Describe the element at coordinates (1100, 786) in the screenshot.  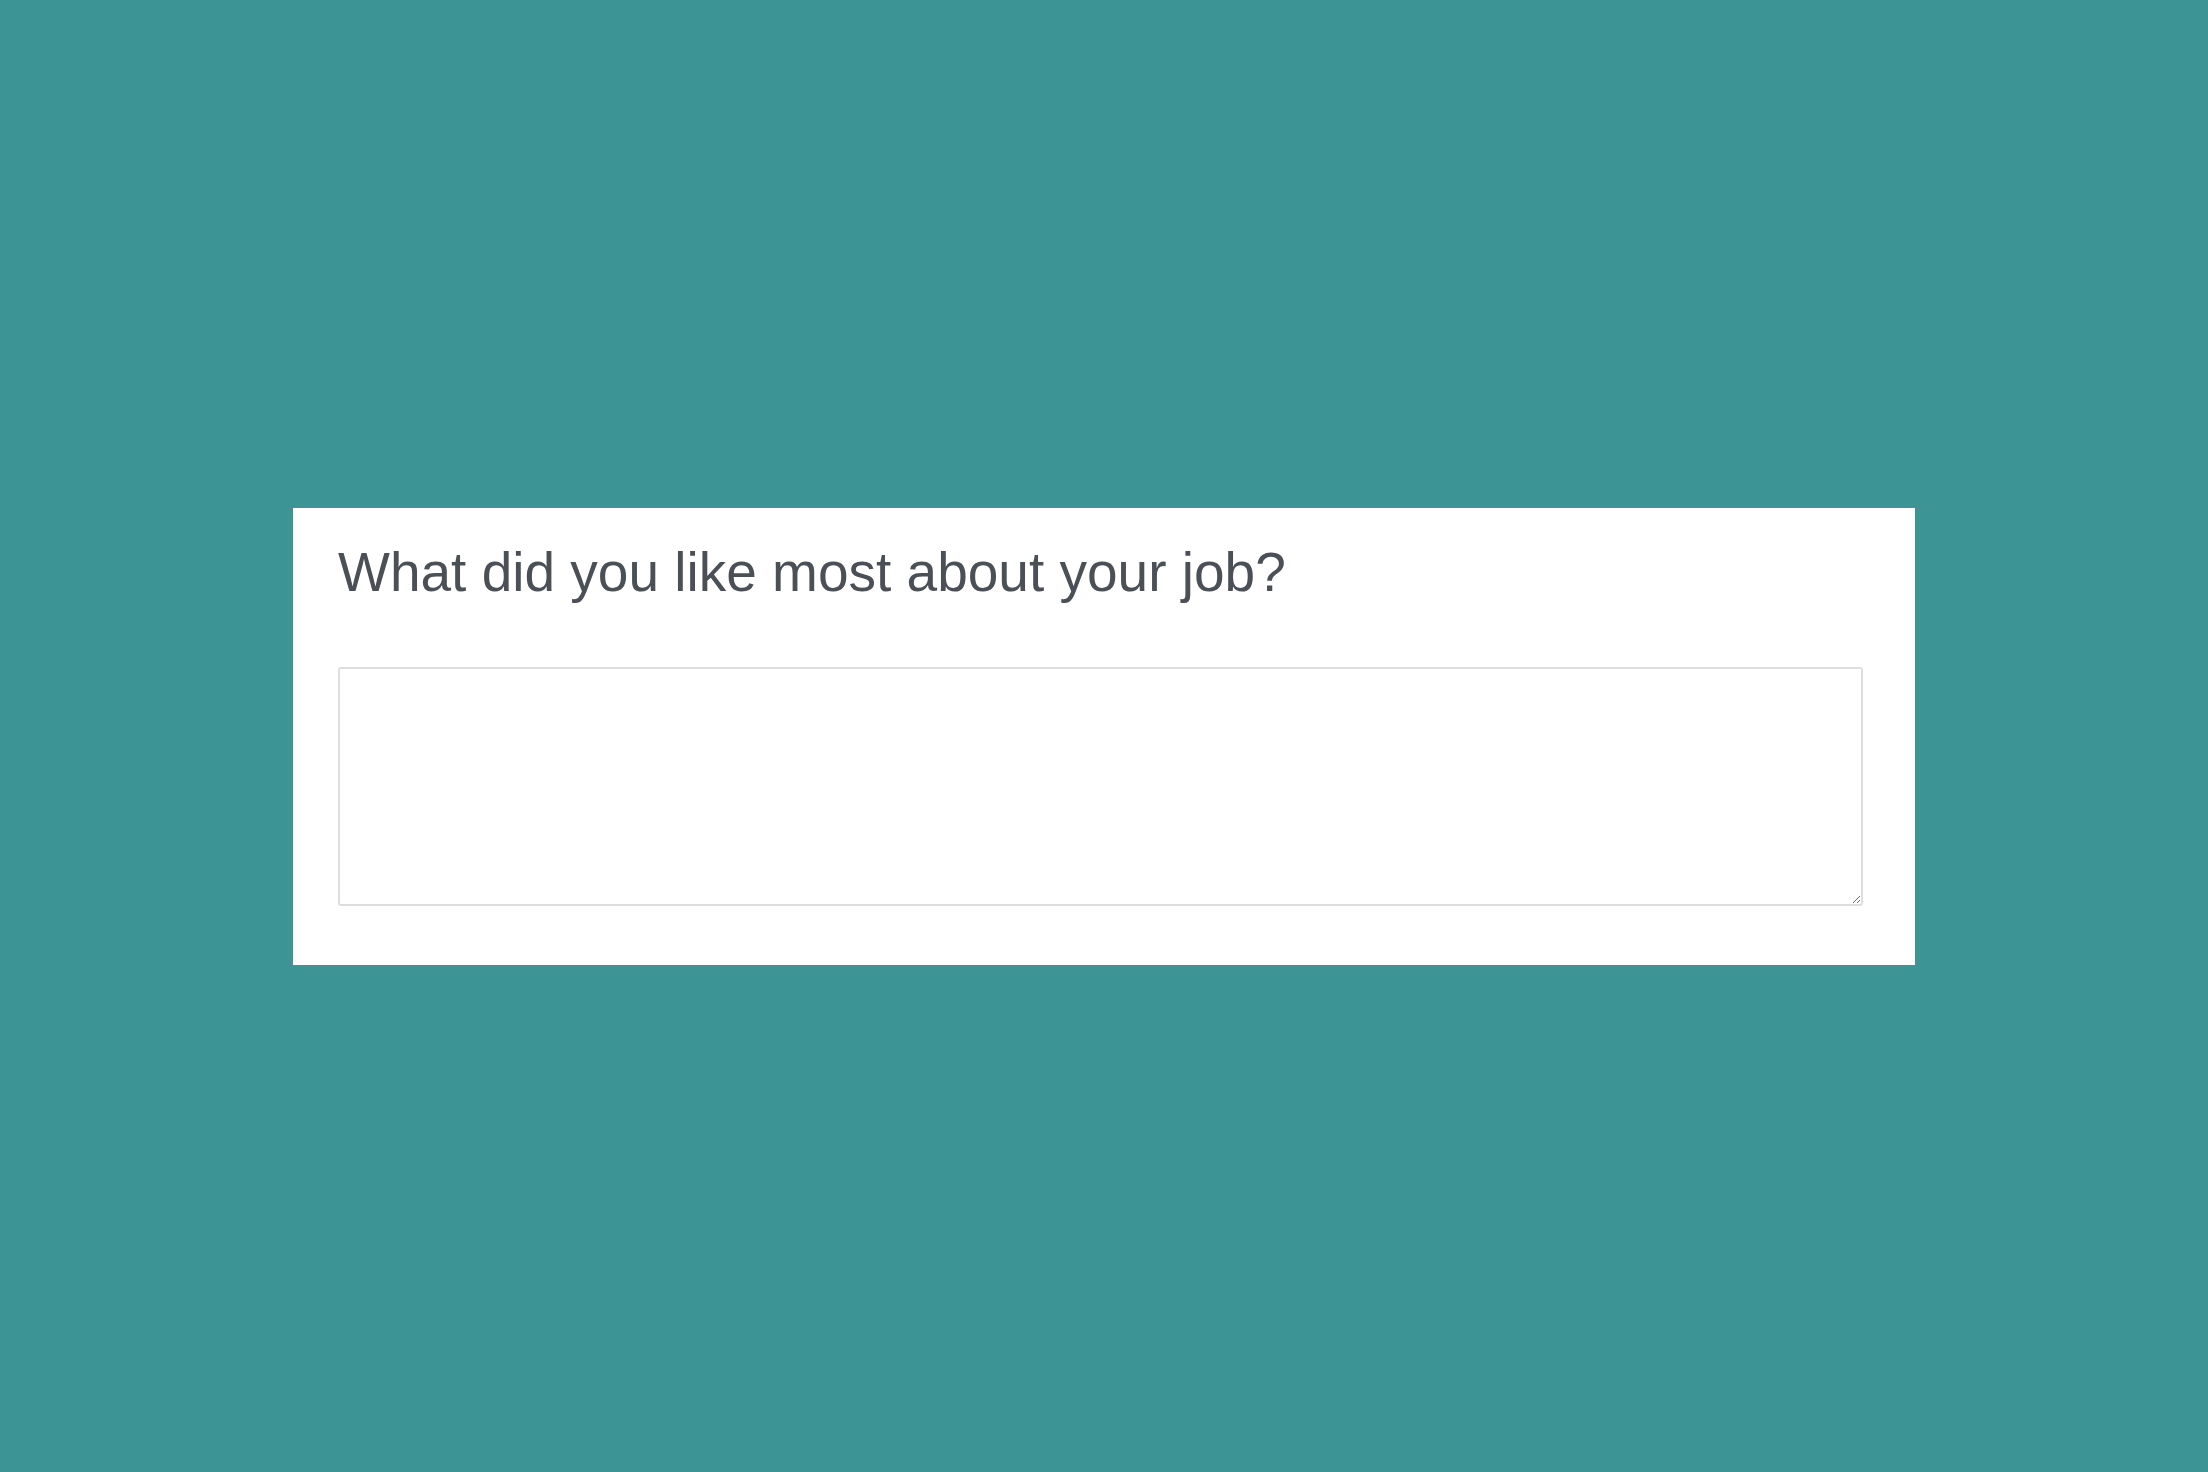
I see `answer-box` at that location.